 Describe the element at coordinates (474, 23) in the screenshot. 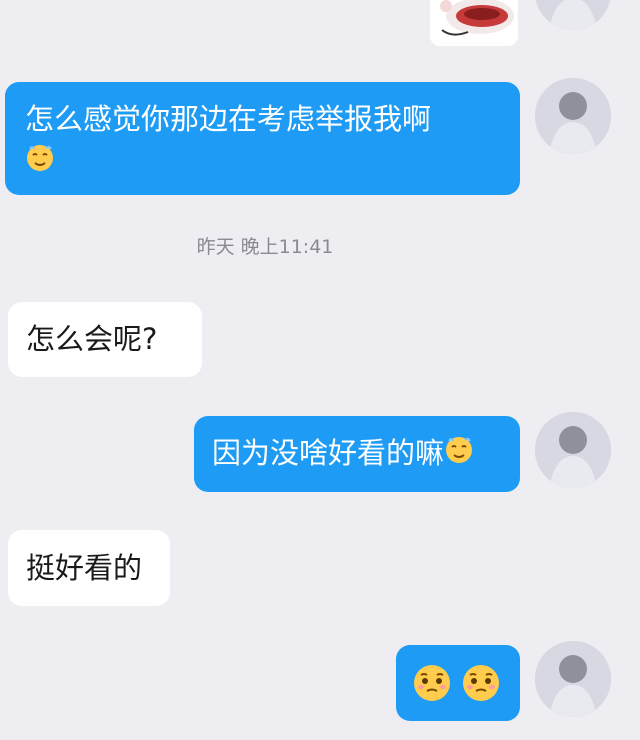

I see `cat-sticker` at that location.